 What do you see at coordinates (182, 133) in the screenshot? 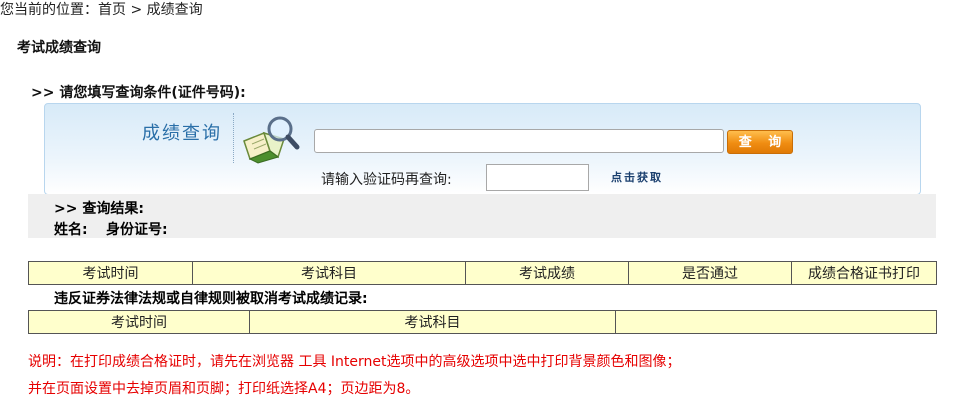
I see `panel-title: 成绩查询` at bounding box center [182, 133].